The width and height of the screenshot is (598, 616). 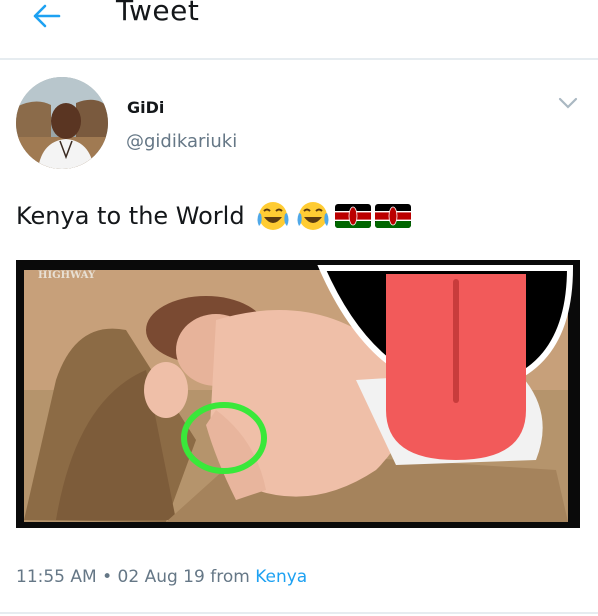 What do you see at coordinates (145, 107) in the screenshot?
I see `display-name: GiDi` at bounding box center [145, 107].